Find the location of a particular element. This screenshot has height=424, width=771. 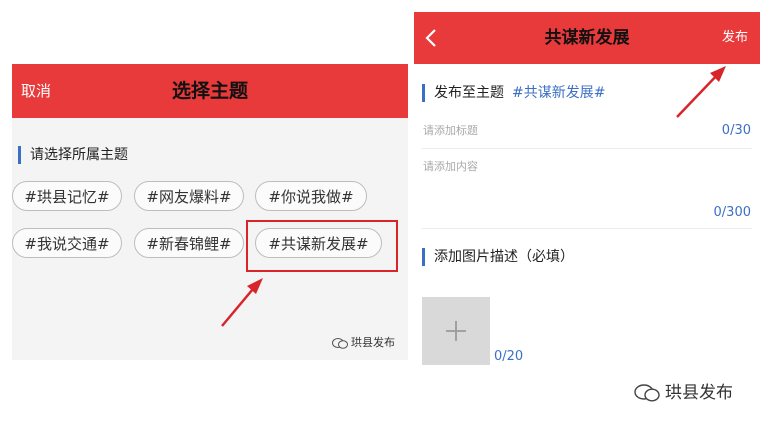

page-title: 选择主题 is located at coordinates (209, 91).